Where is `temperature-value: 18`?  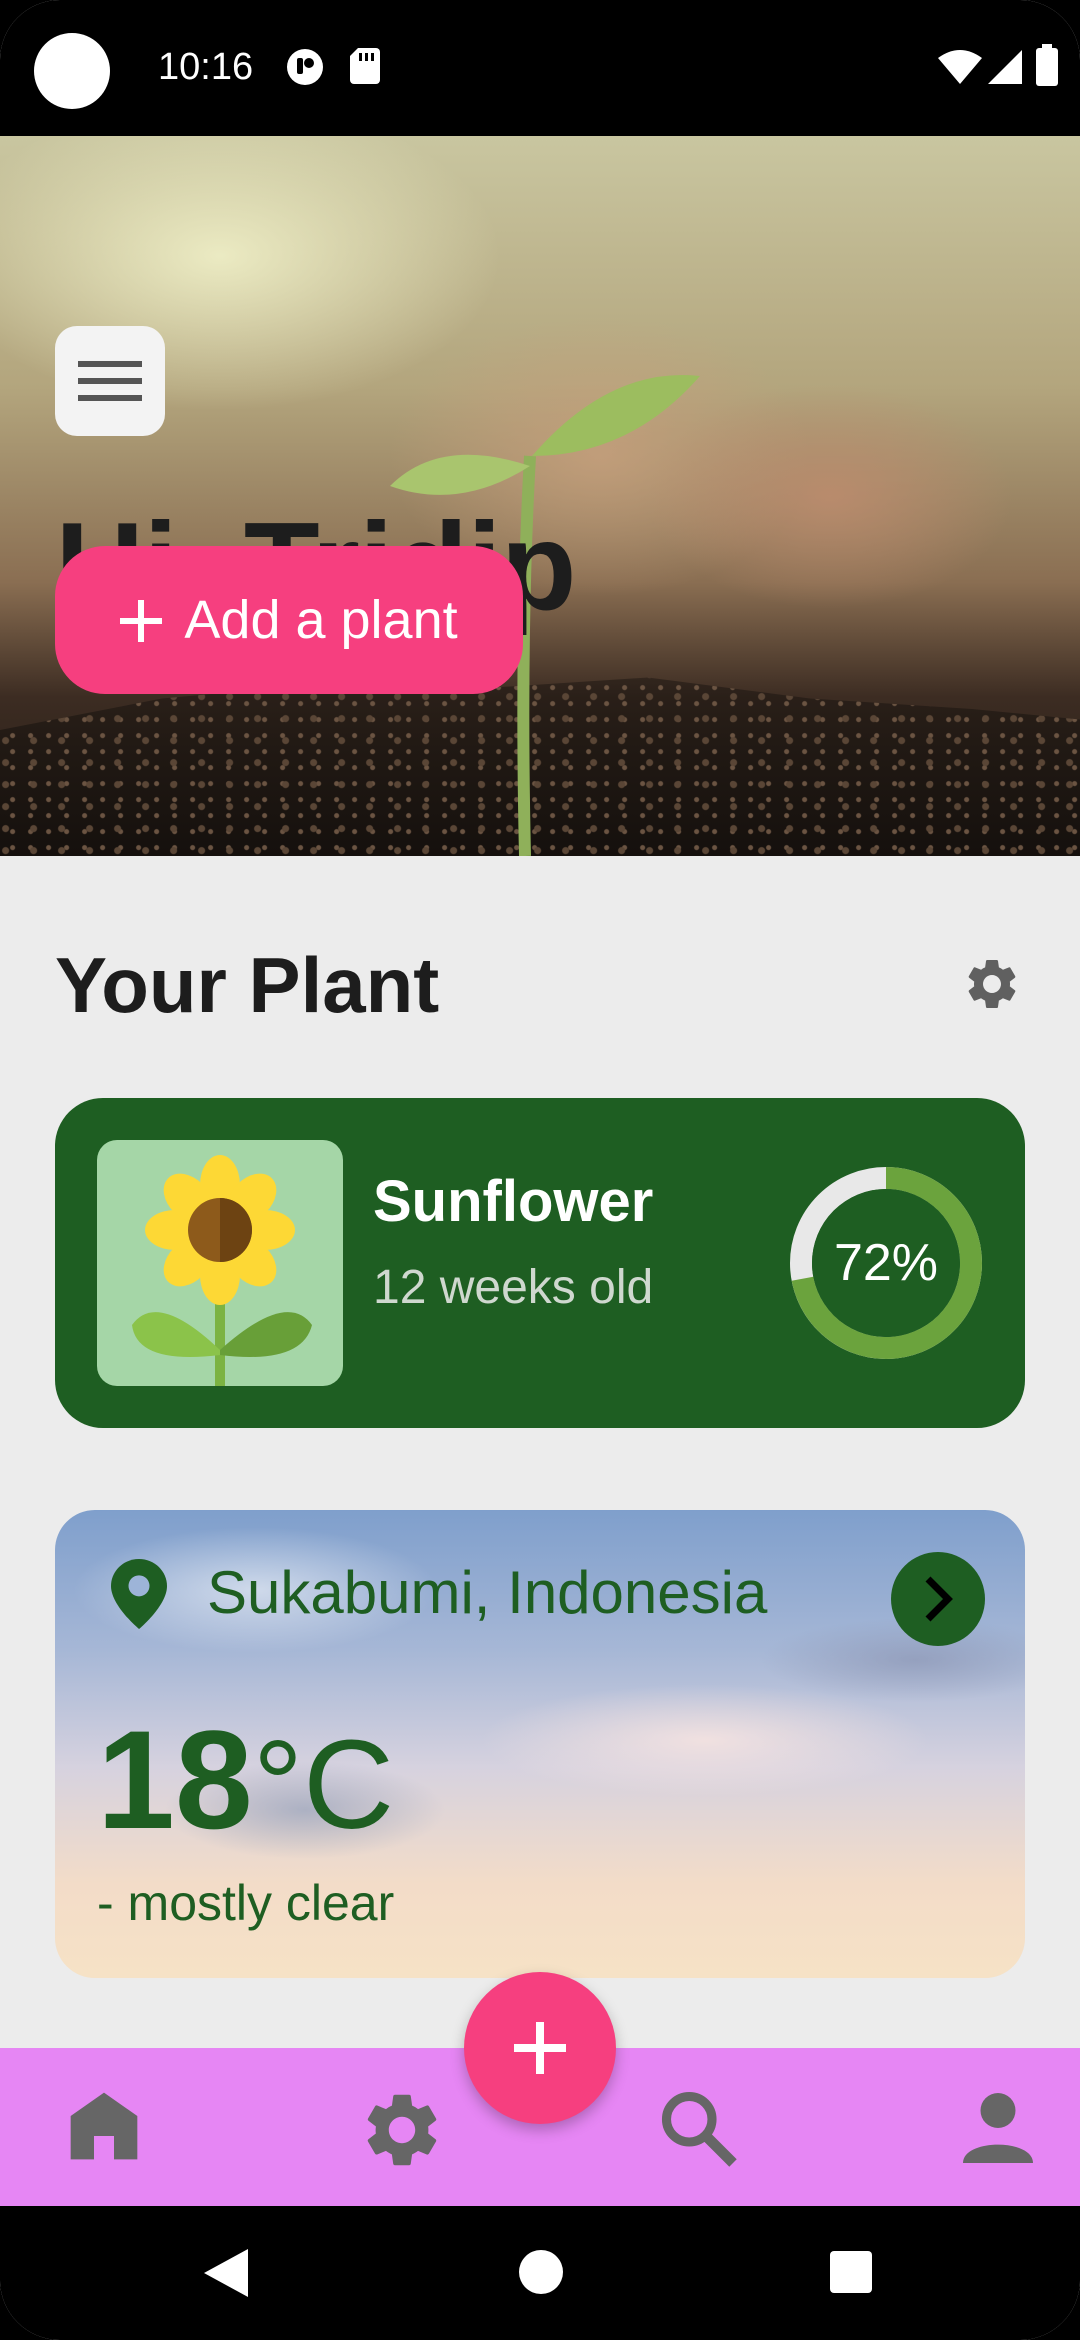 temperature-value: 18 is located at coordinates (175, 1779).